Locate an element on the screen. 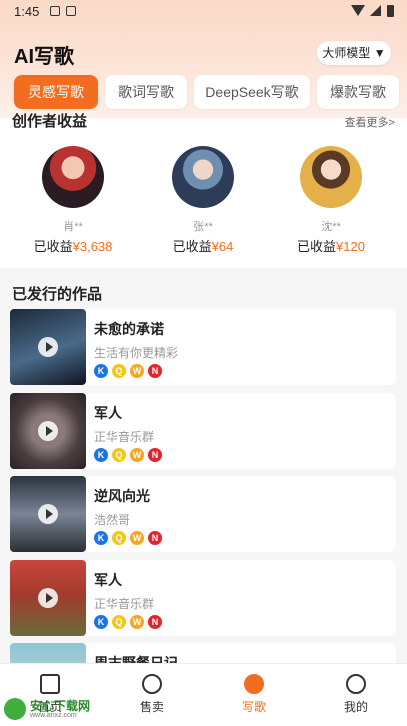 The height and width of the screenshot is (726, 407). nav-label: 我的 is located at coordinates (355, 707).